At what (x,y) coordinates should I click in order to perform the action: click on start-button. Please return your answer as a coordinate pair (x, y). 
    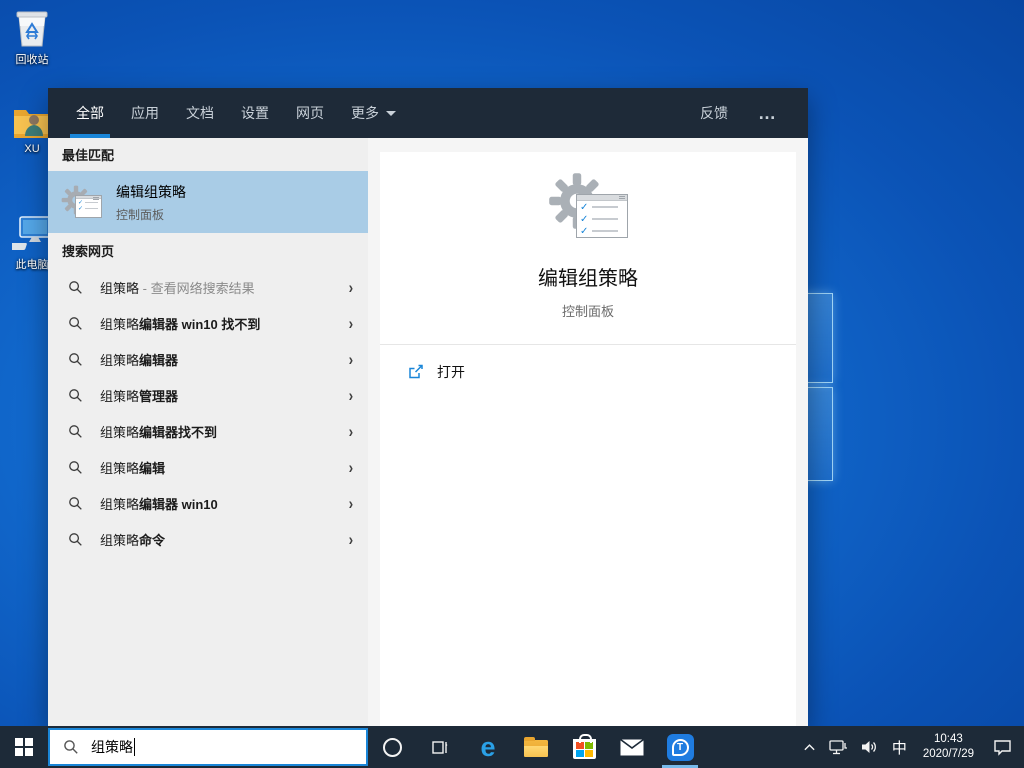
    Looking at the image, I should click on (24, 747).